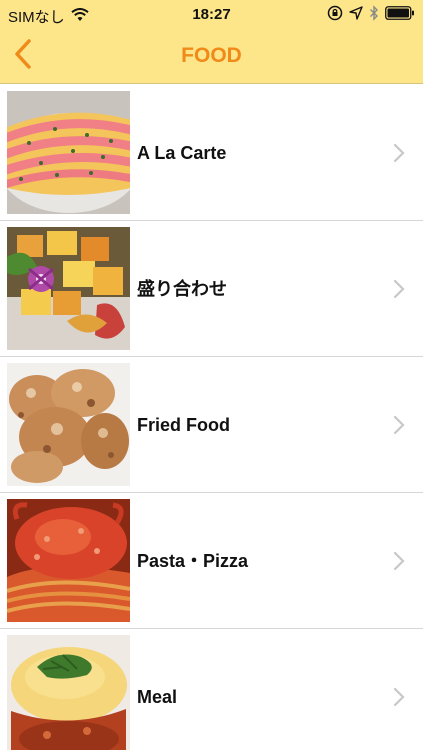  What do you see at coordinates (182, 289) in the screenshot?
I see `menu-item-label: 盛り合わせ` at bounding box center [182, 289].